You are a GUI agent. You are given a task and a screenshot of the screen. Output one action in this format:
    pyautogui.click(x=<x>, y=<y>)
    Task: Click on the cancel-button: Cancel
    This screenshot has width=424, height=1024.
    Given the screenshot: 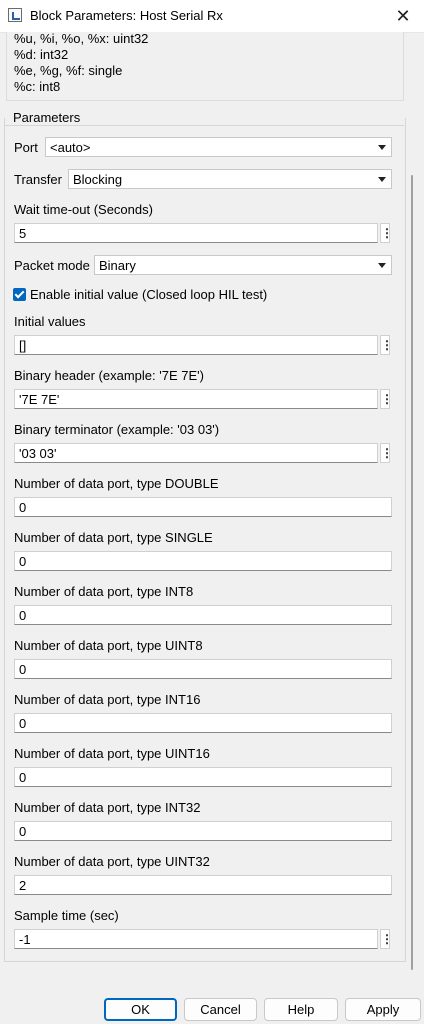 What is the action you would take?
    pyautogui.click(x=220, y=1009)
    